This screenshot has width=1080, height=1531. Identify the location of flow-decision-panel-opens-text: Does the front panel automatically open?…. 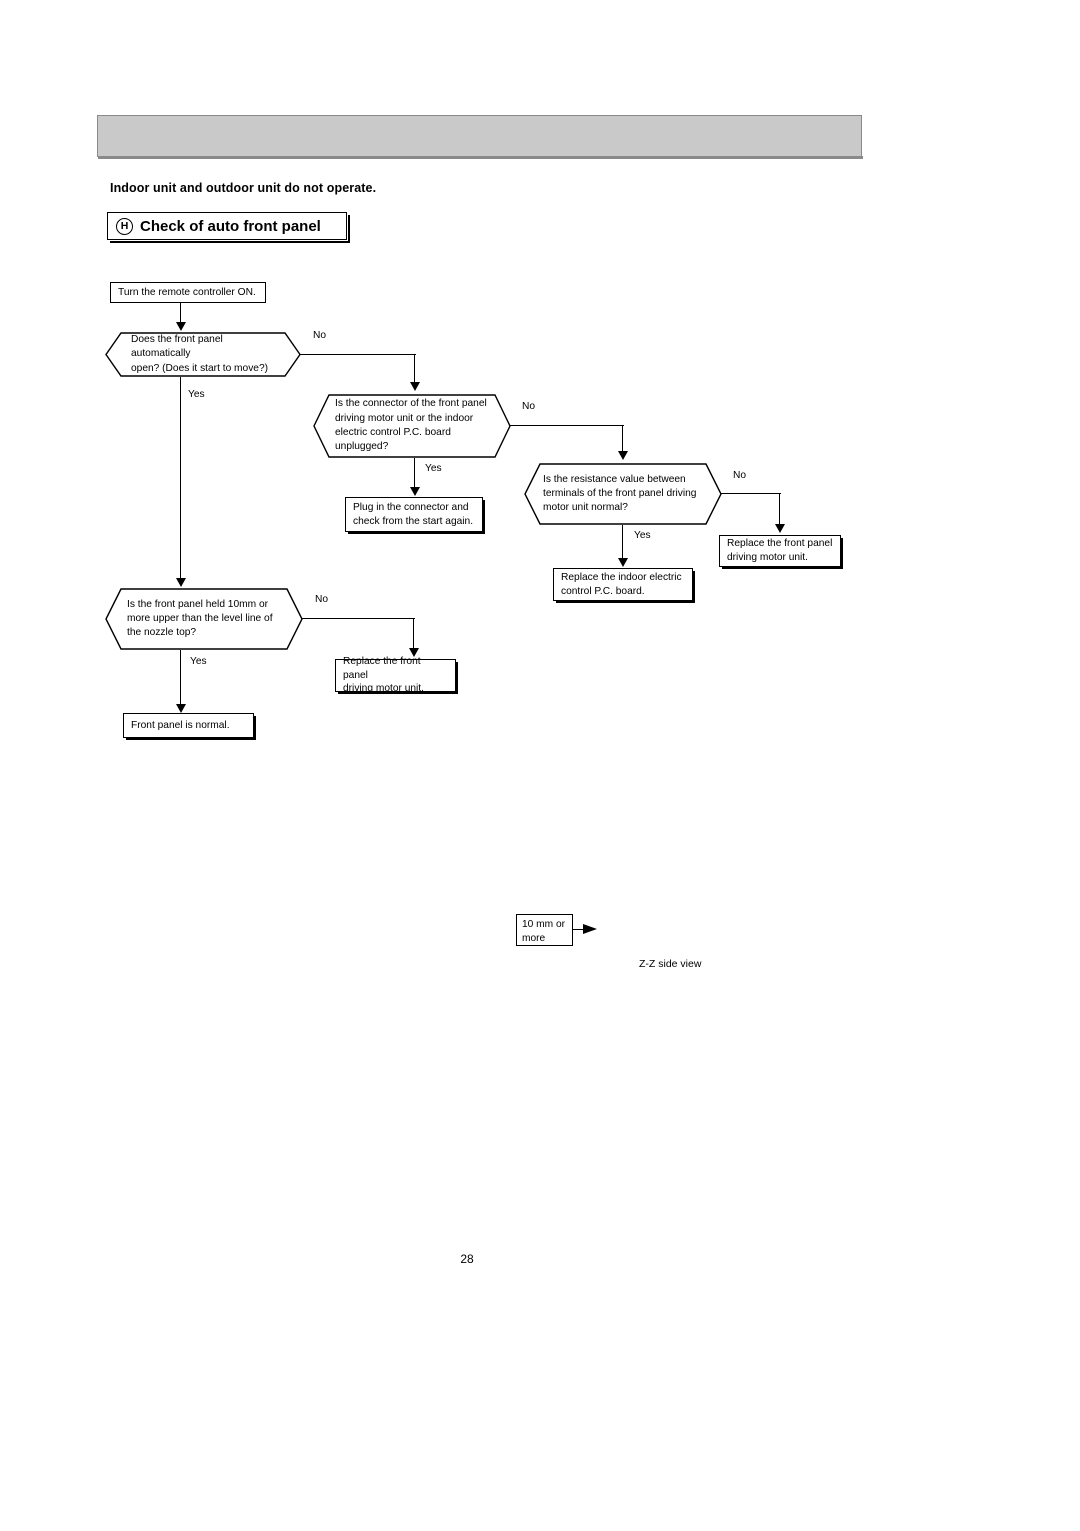
(200, 354).